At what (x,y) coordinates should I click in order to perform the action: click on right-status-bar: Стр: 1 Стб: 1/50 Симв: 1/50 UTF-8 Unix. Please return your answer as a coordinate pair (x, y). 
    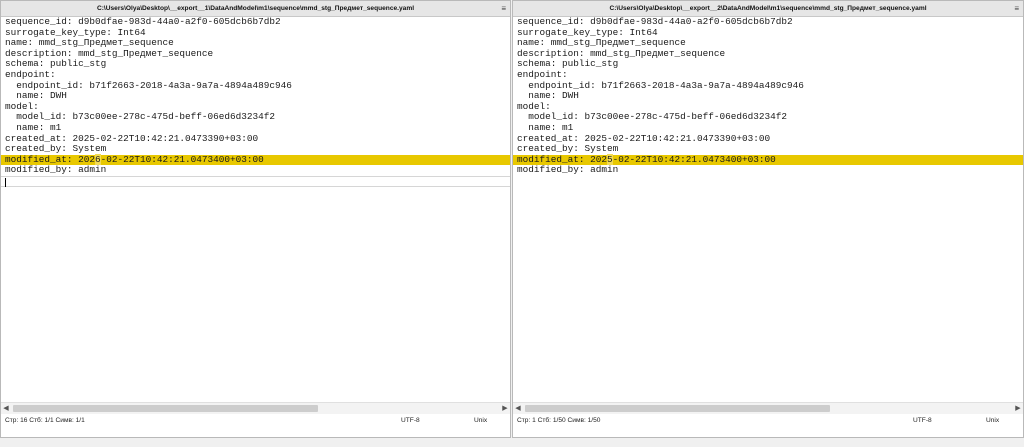
    Looking at the image, I should click on (768, 421).